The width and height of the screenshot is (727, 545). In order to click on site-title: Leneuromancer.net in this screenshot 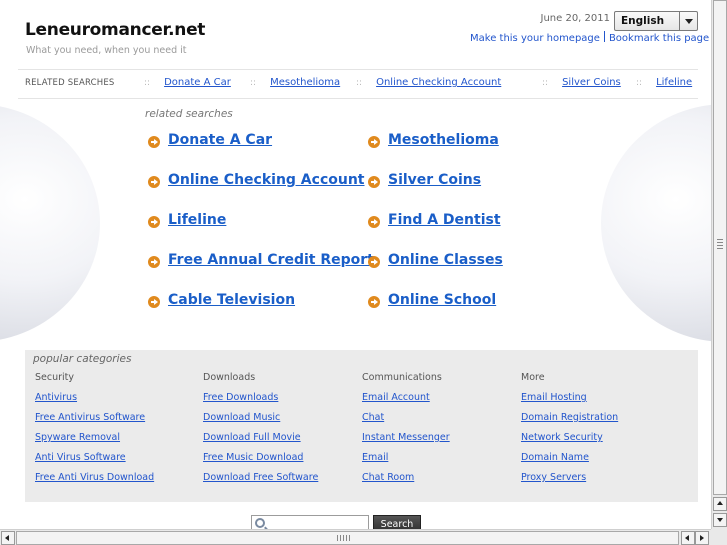, I will do `click(115, 30)`.